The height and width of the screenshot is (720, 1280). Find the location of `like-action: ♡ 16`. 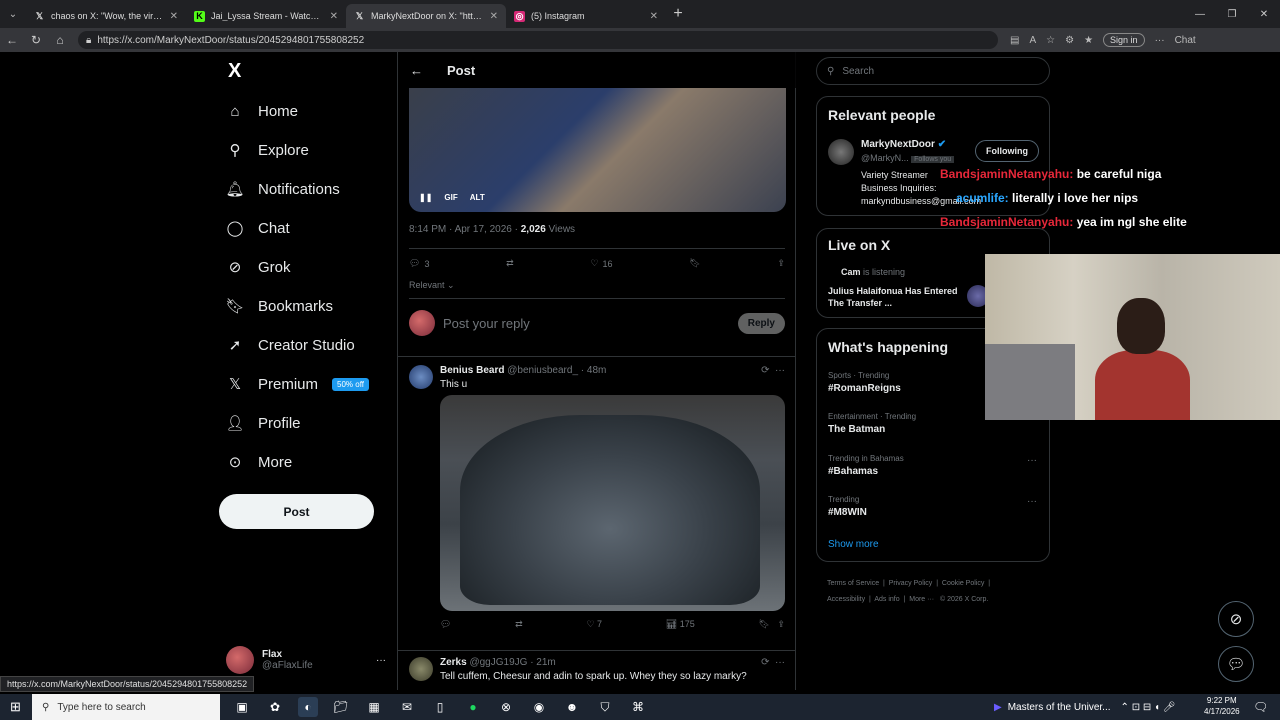

like-action: ♡ 16 is located at coordinates (601, 263).